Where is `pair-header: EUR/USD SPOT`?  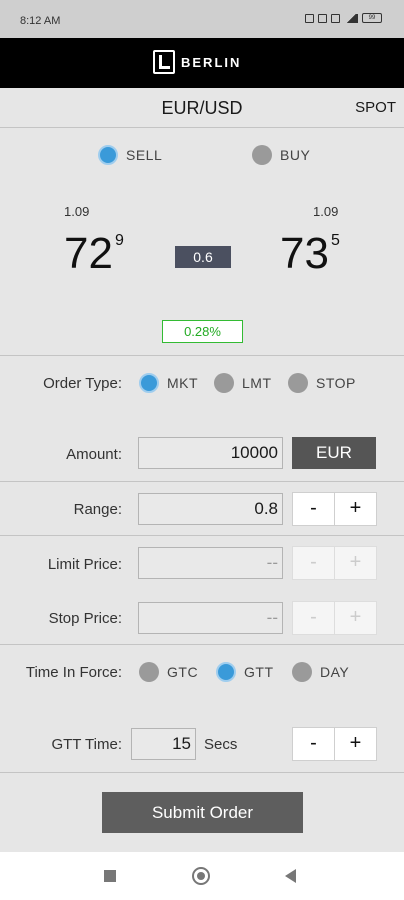 pair-header: EUR/USD SPOT is located at coordinates (202, 108).